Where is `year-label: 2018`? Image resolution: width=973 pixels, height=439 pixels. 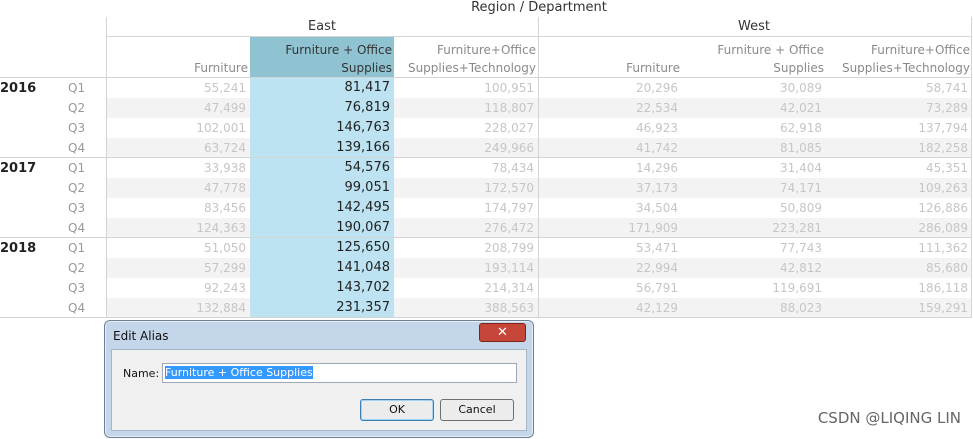 year-label: 2018 is located at coordinates (18, 248).